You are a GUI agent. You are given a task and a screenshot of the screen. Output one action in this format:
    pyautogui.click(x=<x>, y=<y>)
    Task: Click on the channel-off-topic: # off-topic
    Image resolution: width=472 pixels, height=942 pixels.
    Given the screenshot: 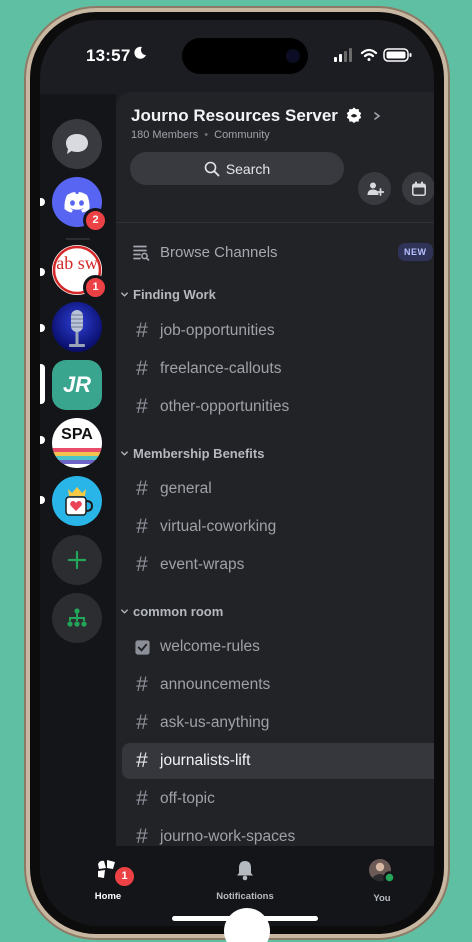 What is the action you would take?
    pyautogui.click(x=278, y=799)
    